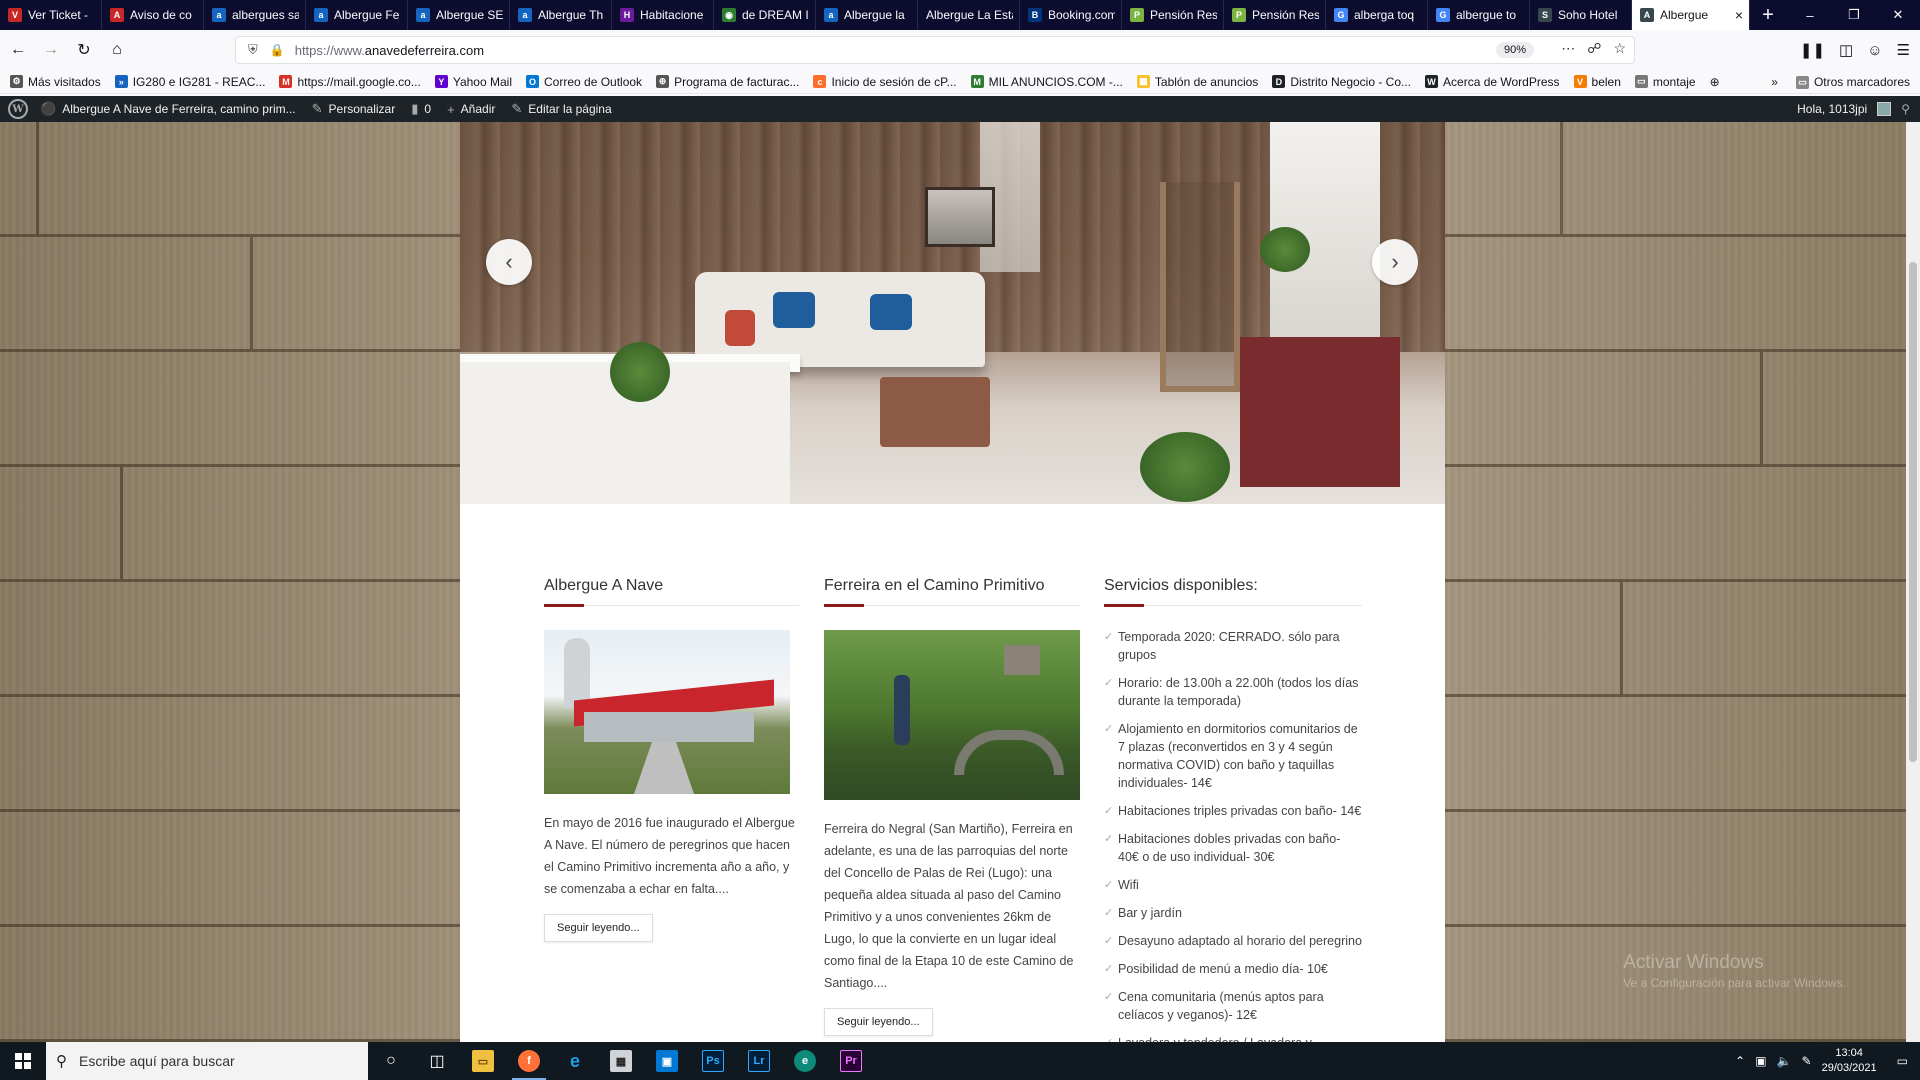 Image resolution: width=1920 pixels, height=1080 pixels. Describe the element at coordinates (765, 15) in the screenshot. I see `browser-tab: ◉ de DREAM I` at that location.